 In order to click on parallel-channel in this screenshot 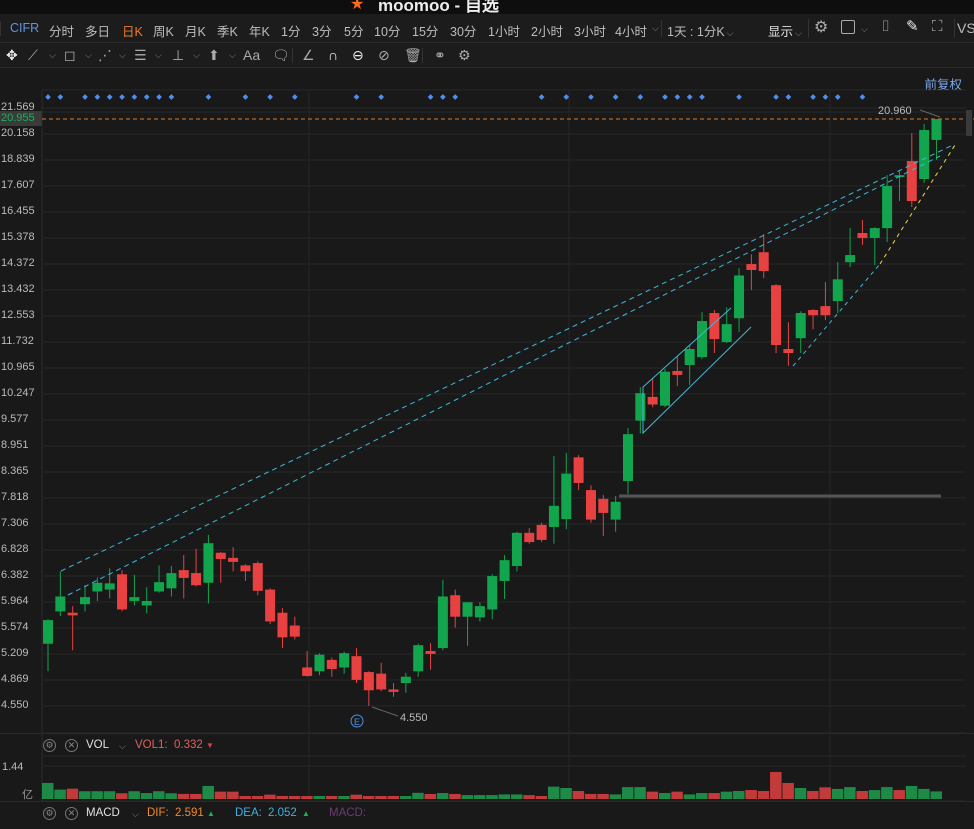, I will do `click(697, 371)`.